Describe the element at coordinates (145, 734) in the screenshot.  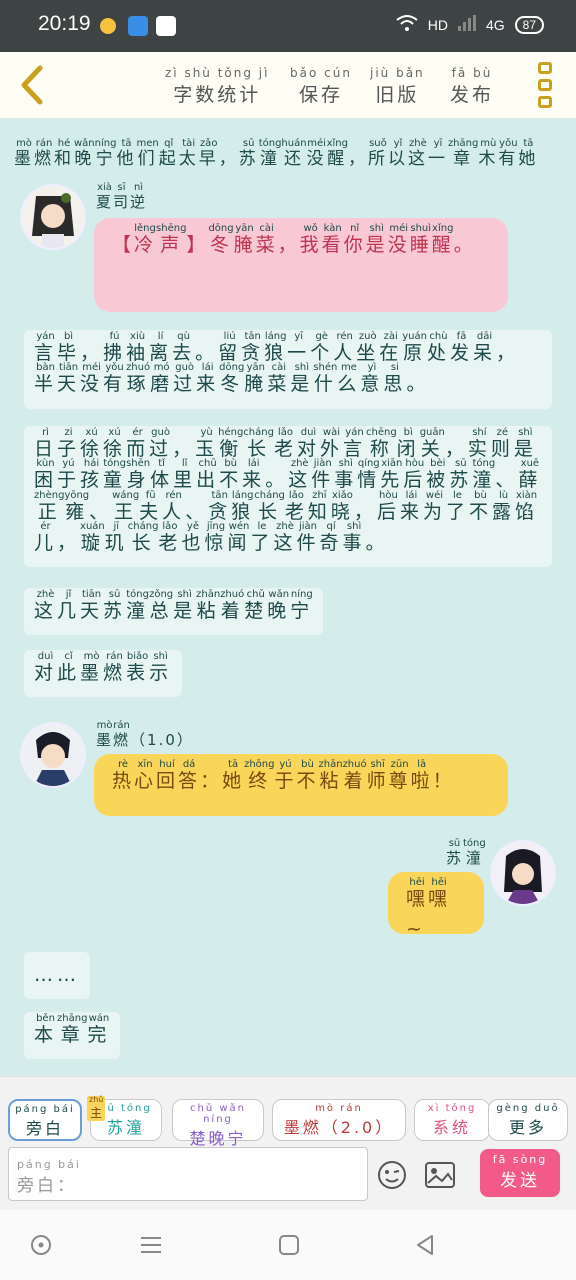
I see `speaker-name: 墨mò燃rán（ 1.0 ）` at that location.